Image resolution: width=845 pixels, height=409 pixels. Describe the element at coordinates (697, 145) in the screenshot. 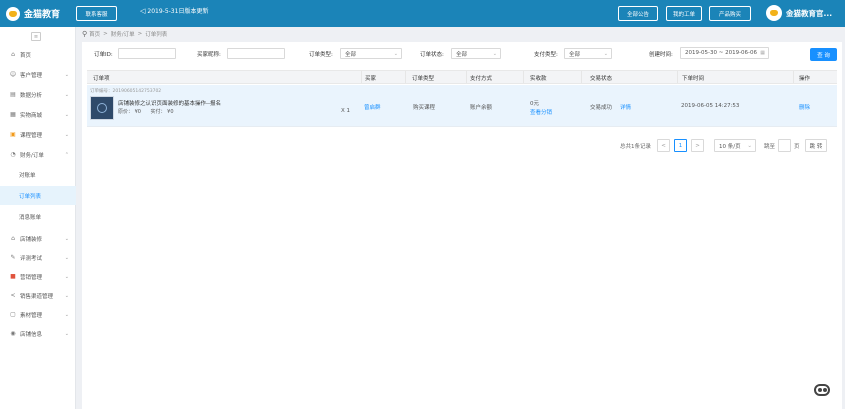

I see `next-page-button: >` at that location.